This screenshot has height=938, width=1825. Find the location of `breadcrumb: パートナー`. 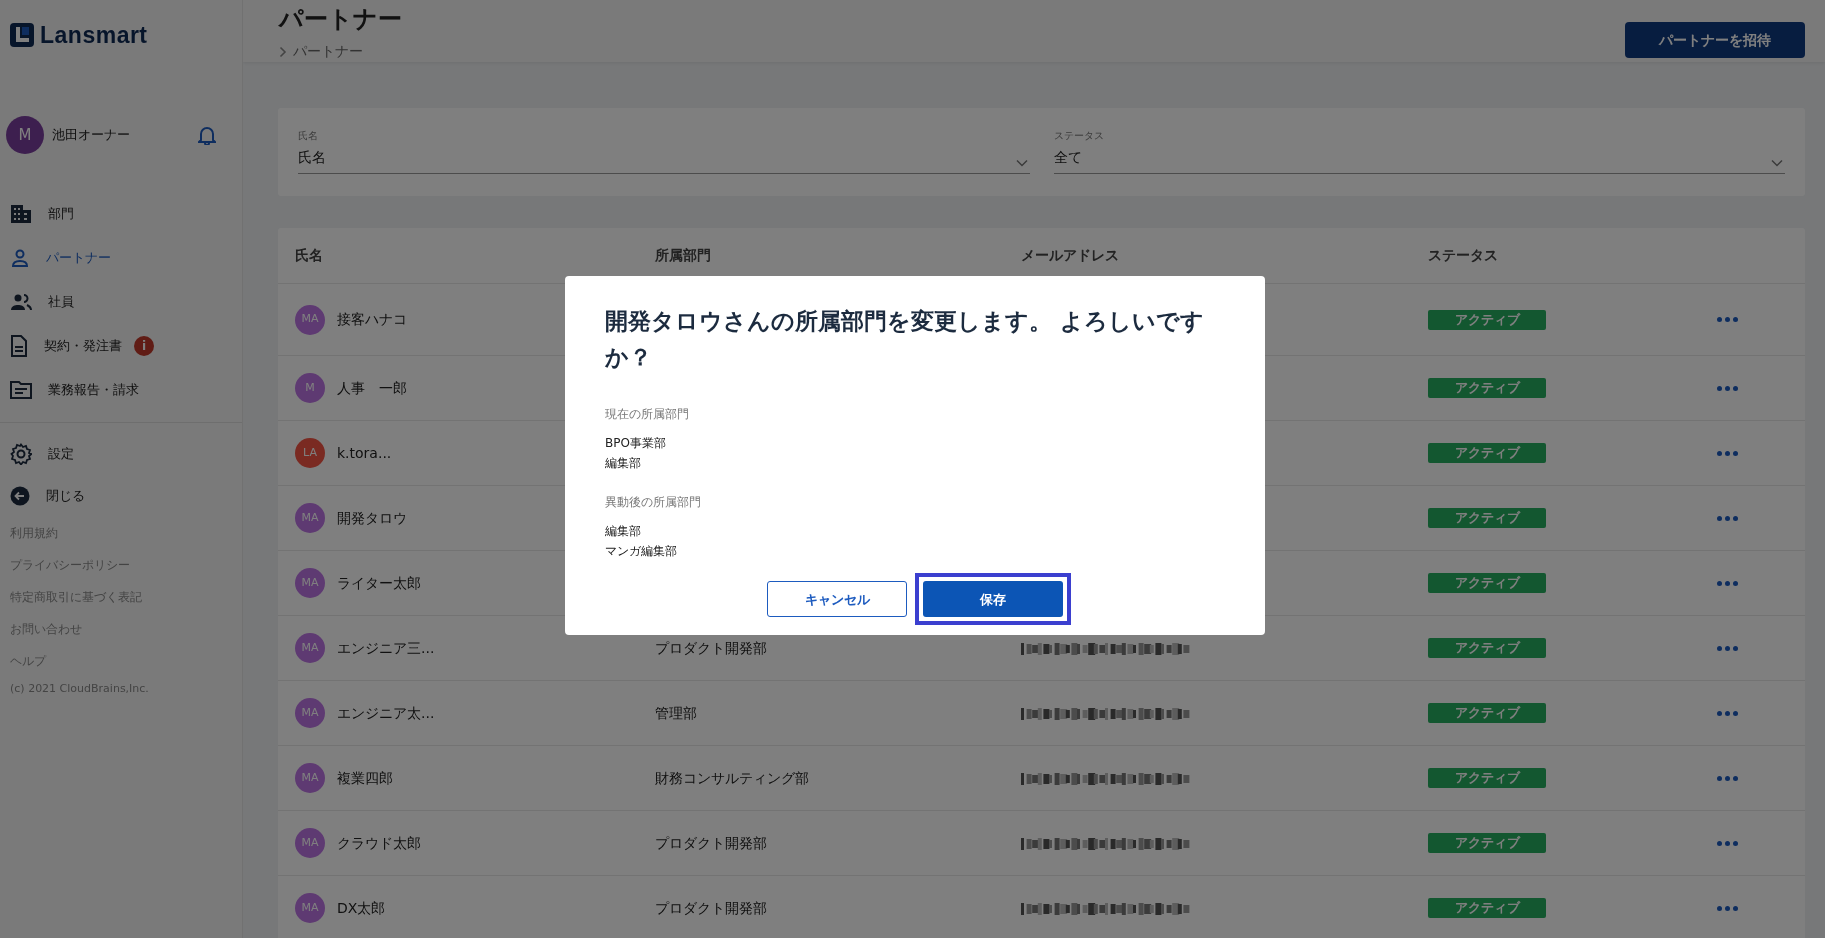

breadcrumb: パートナー is located at coordinates (328, 52).